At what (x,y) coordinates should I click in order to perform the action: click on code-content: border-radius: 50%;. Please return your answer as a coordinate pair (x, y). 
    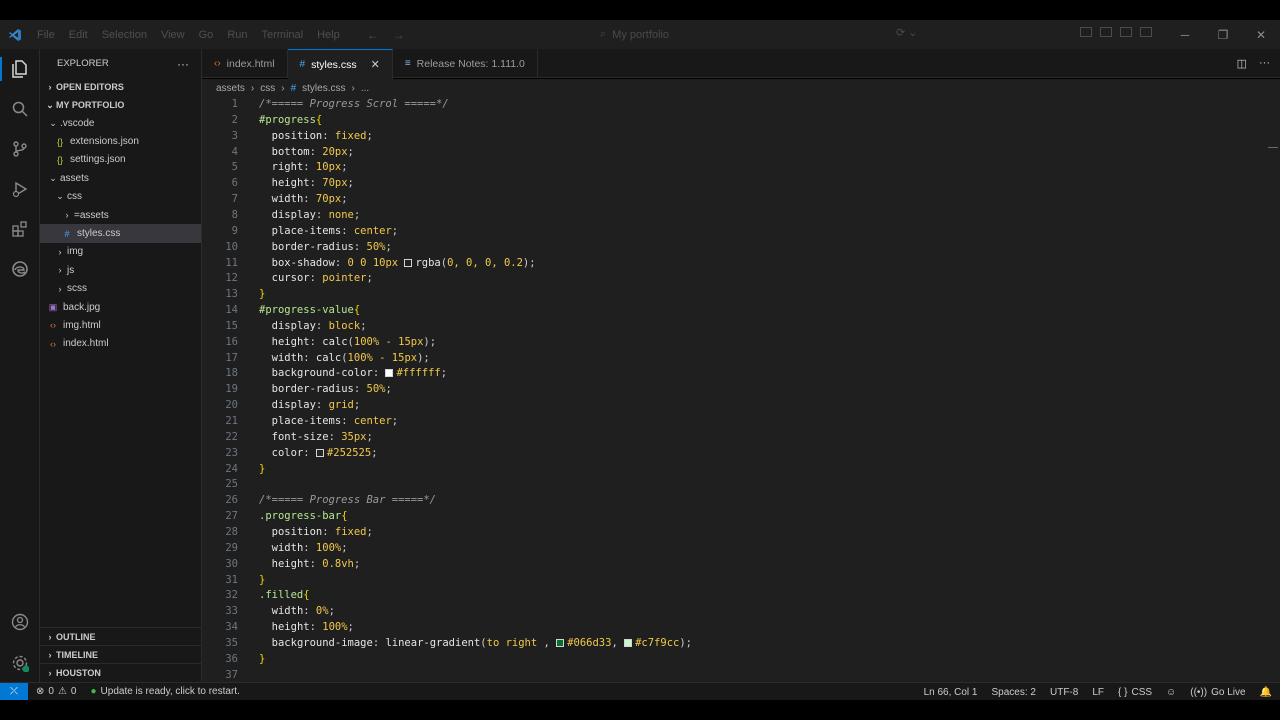
    Looking at the image, I should click on (325, 390).